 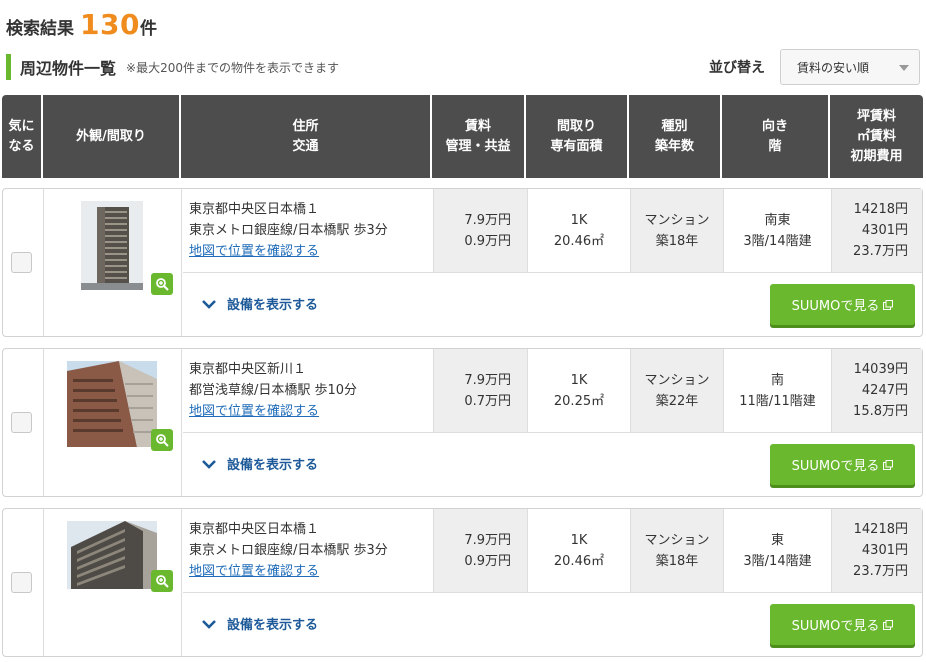 What do you see at coordinates (273, 390) in the screenshot?
I see `access-text: 都営浅草線/日本橋駅 歩10分` at bounding box center [273, 390].